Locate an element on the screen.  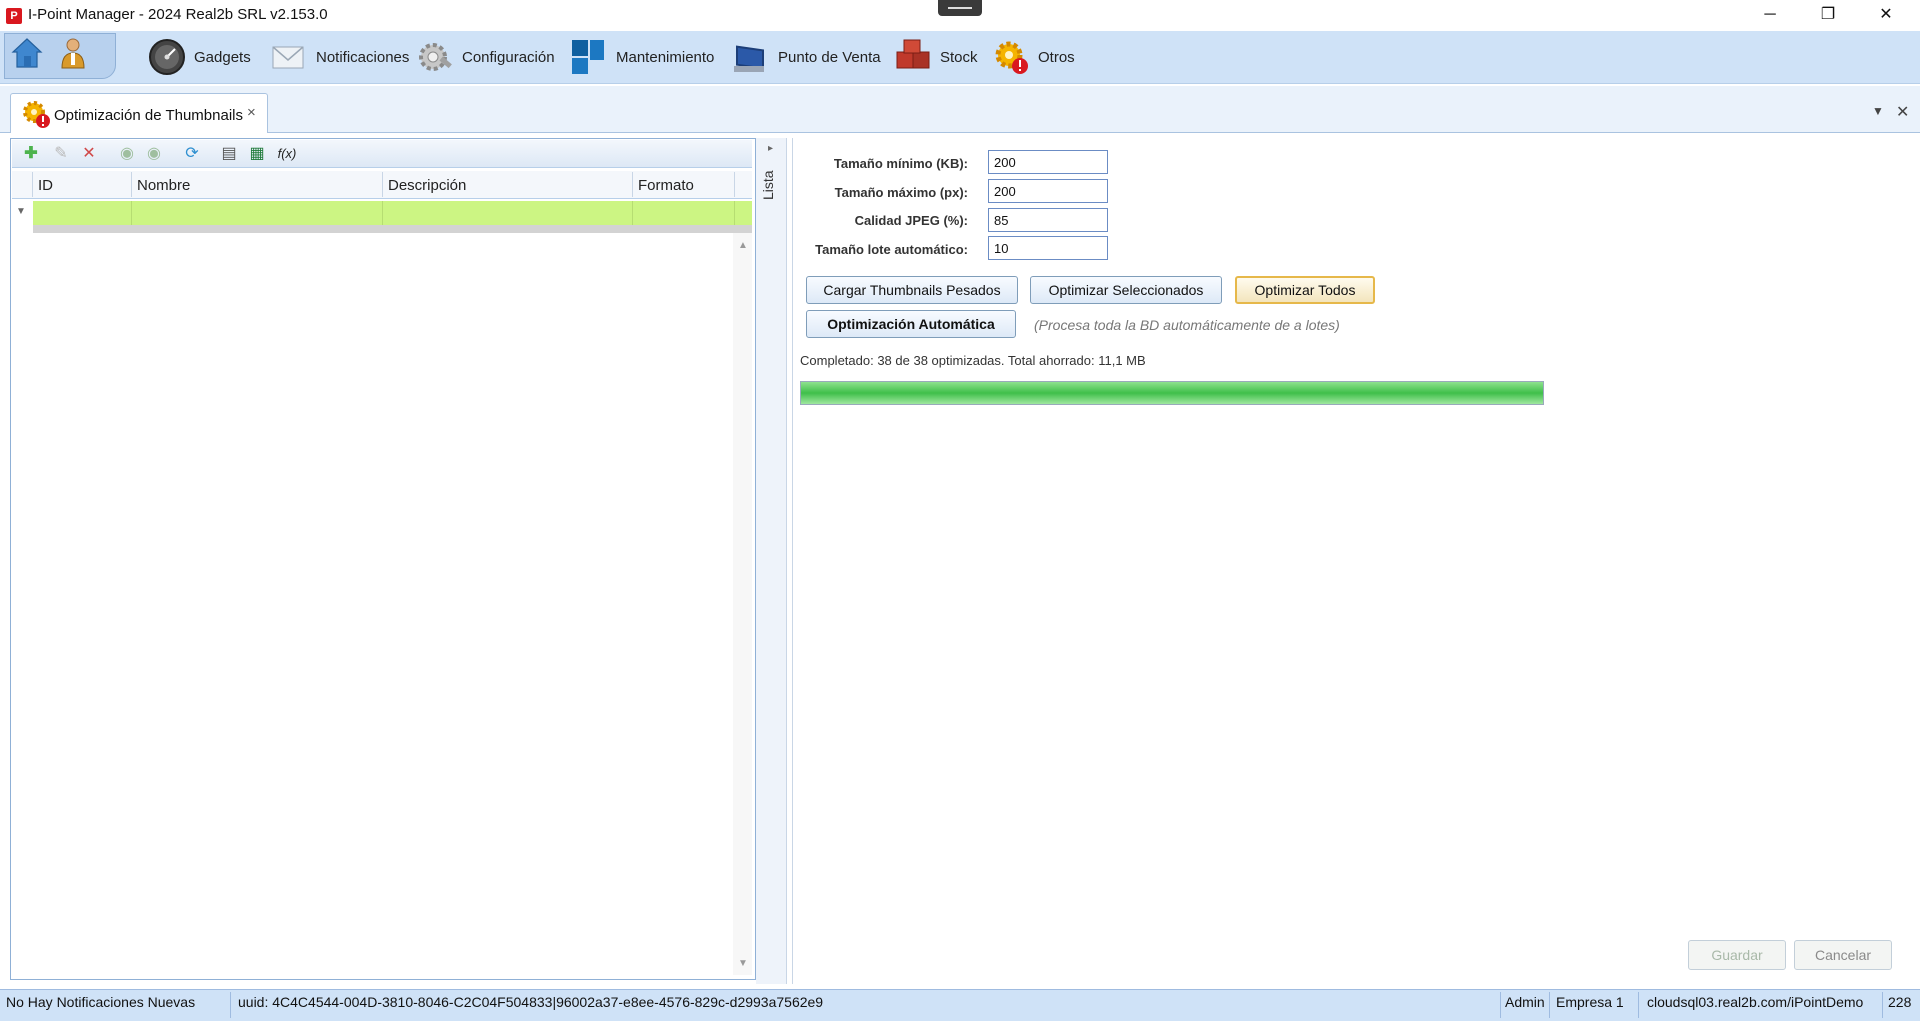
horizontal-scrollbar is located at coordinates (392, 229).